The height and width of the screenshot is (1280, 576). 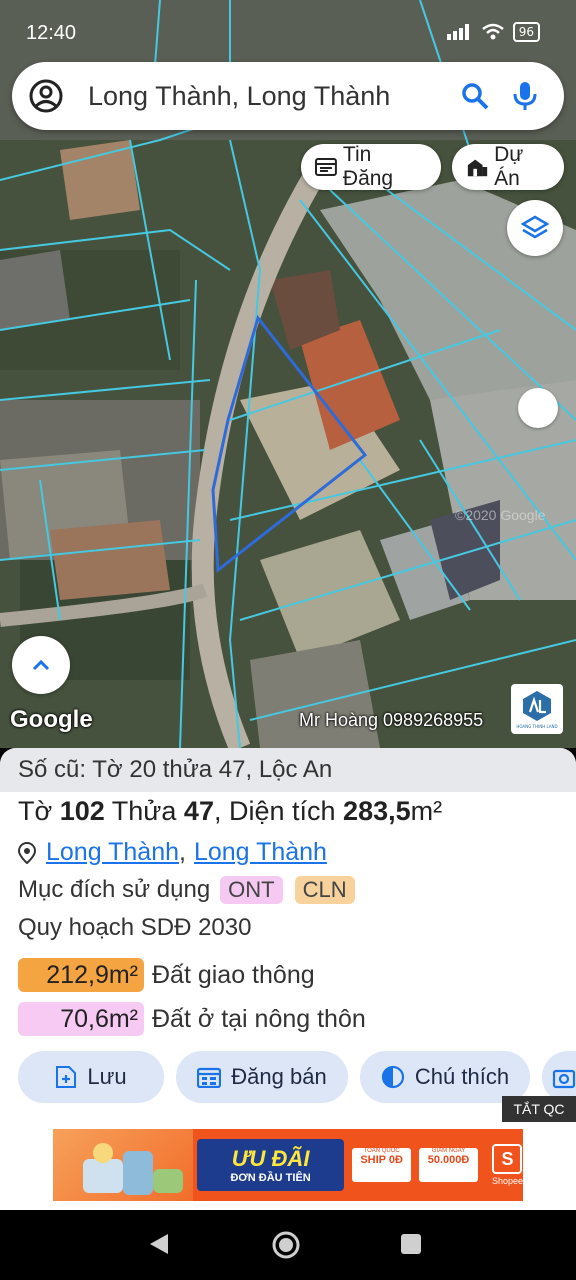 What do you see at coordinates (411, 1244) in the screenshot?
I see `recent-apps-icon` at bounding box center [411, 1244].